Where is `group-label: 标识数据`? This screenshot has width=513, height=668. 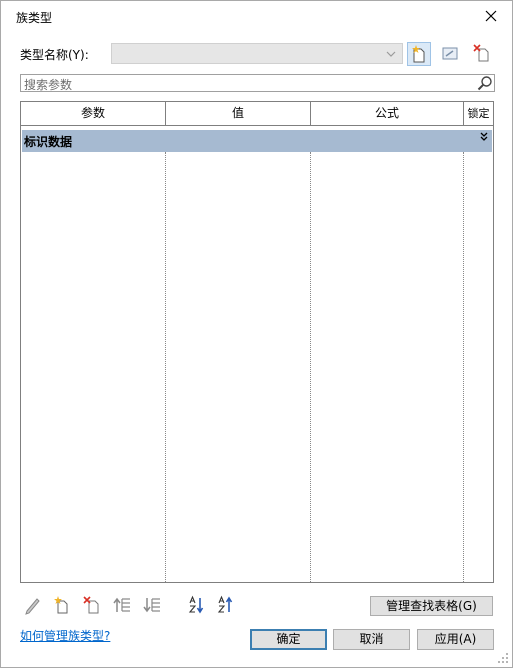 group-label: 标识数据 is located at coordinates (48, 142).